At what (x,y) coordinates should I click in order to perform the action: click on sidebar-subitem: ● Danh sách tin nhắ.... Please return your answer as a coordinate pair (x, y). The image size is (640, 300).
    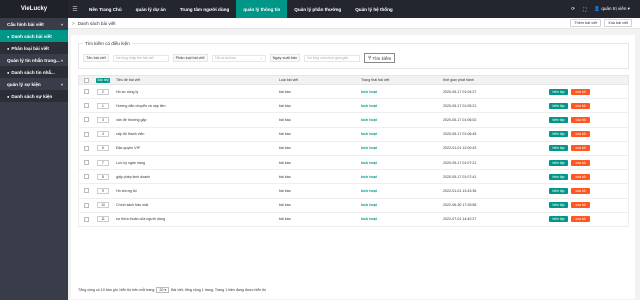
    Looking at the image, I should click on (34, 72).